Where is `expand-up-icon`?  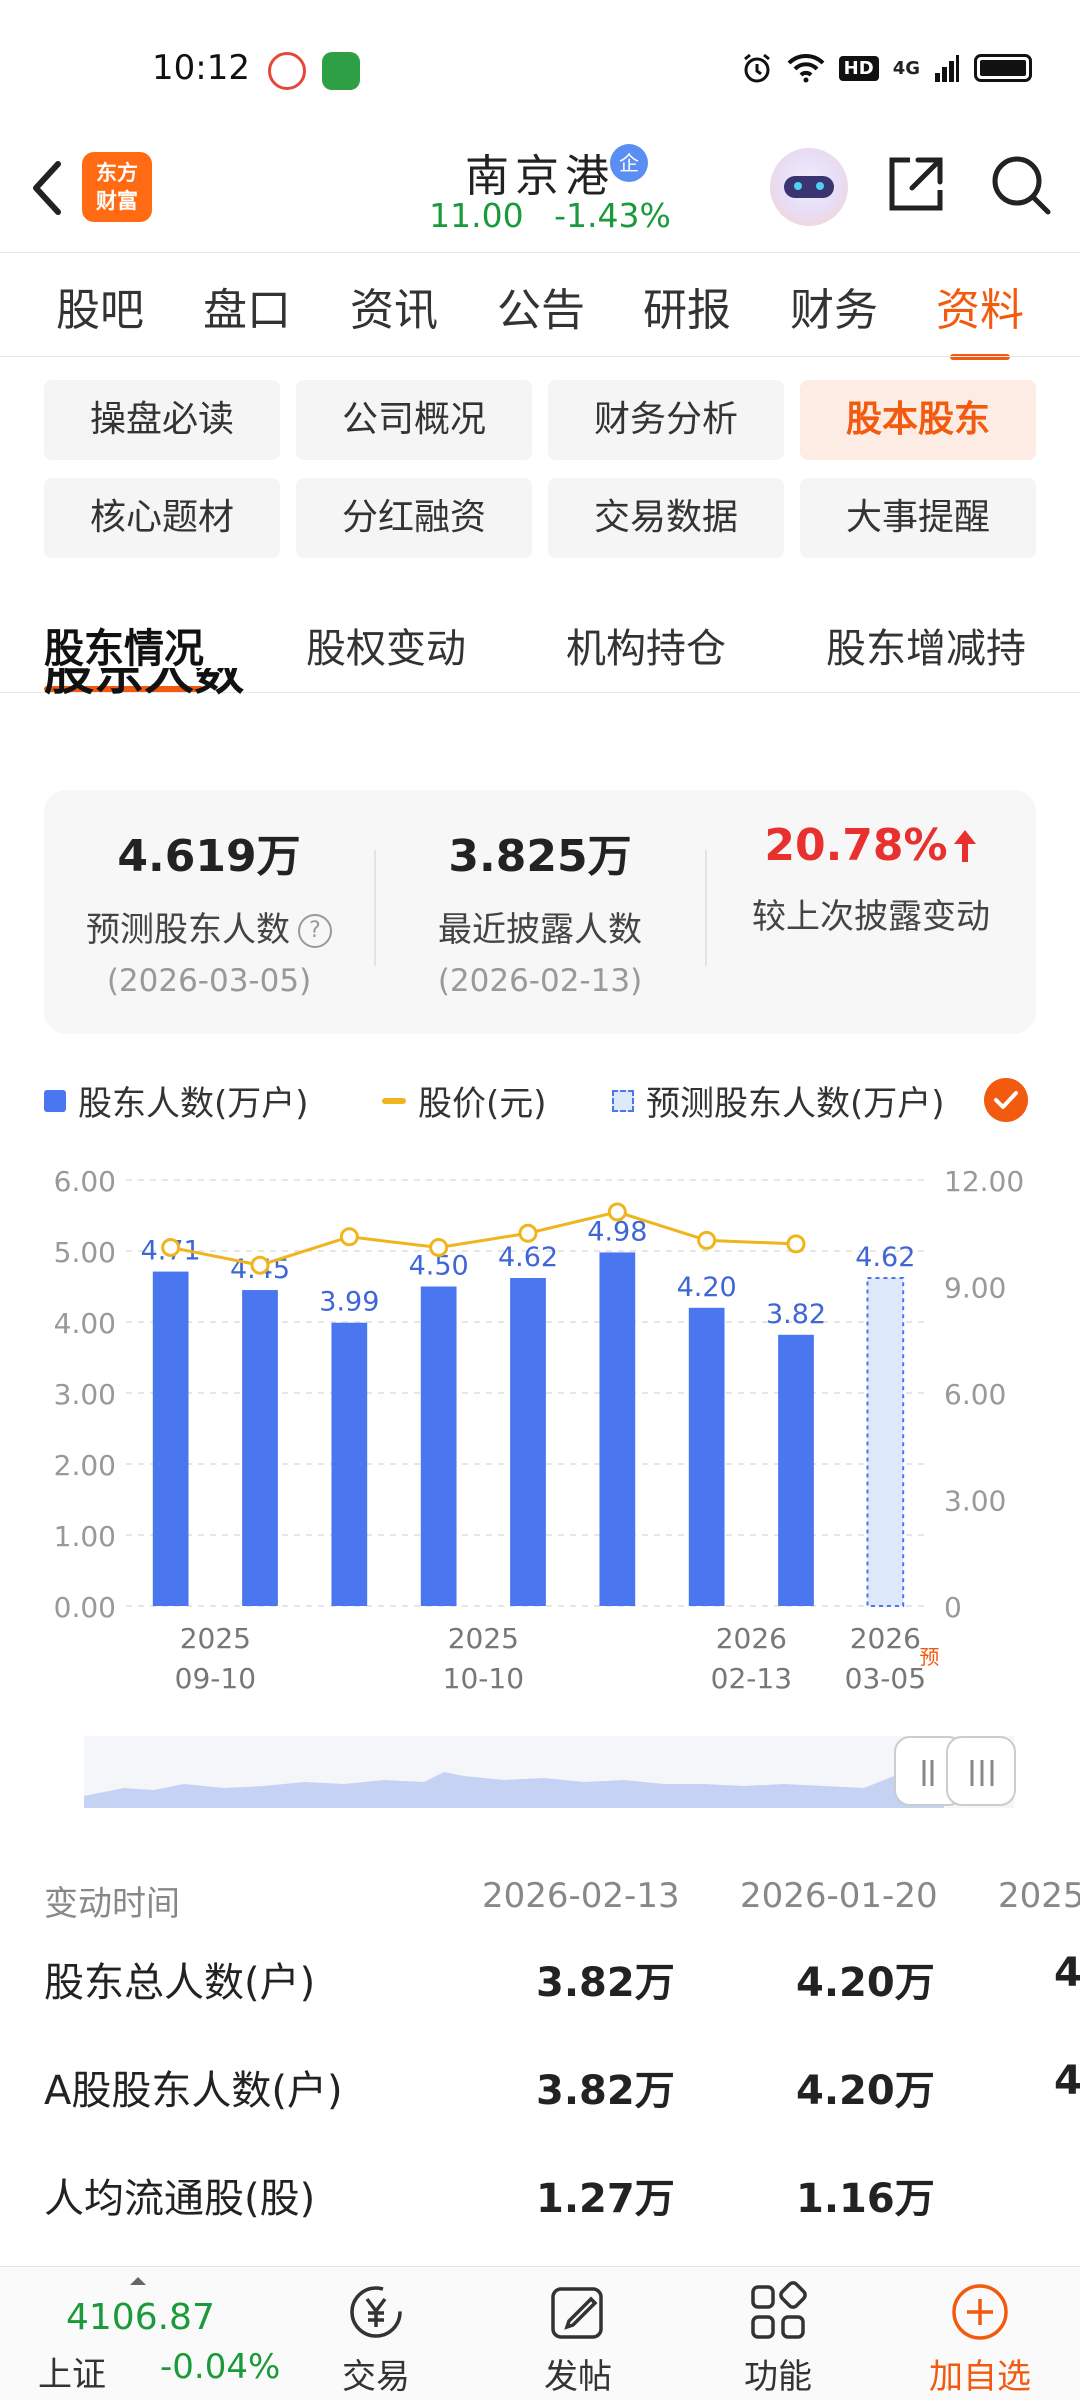
expand-up-icon is located at coordinates (138, 2281).